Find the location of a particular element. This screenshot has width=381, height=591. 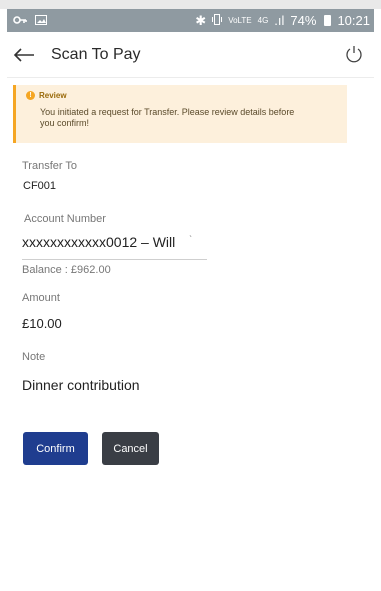

balance-text: Balance : £962.00 is located at coordinates (66, 270).